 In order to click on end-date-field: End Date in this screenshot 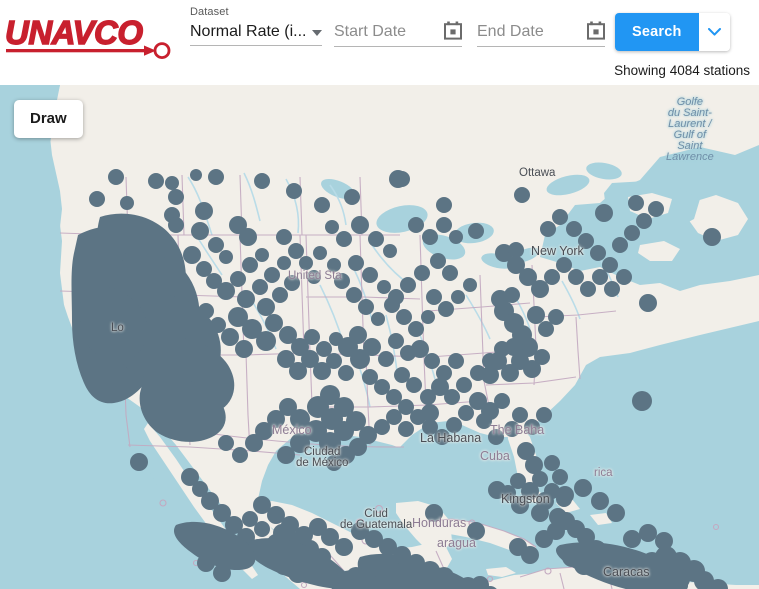, I will do `click(541, 34)`.